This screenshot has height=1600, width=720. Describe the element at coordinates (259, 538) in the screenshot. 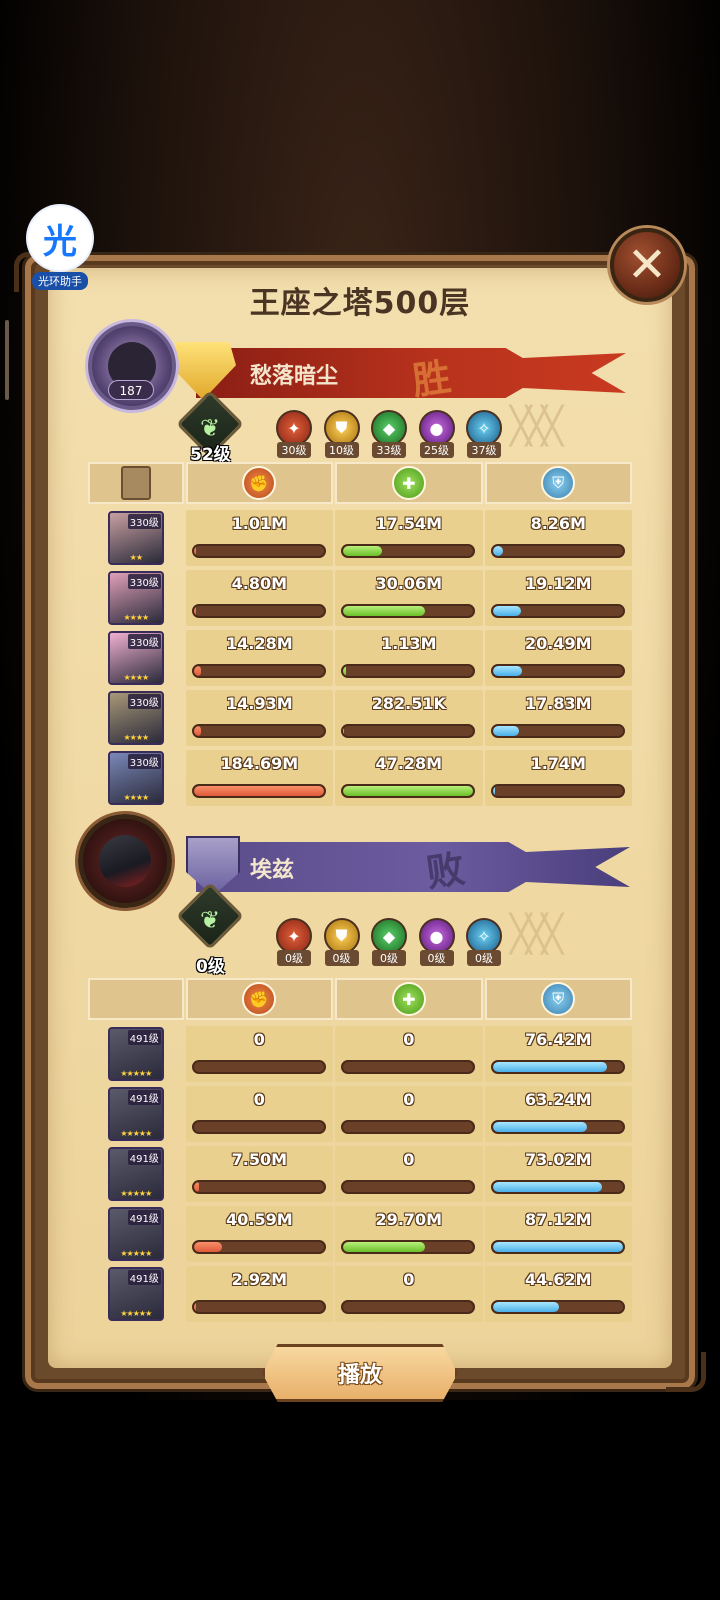

I see `damage-cell: 1.01M` at that location.